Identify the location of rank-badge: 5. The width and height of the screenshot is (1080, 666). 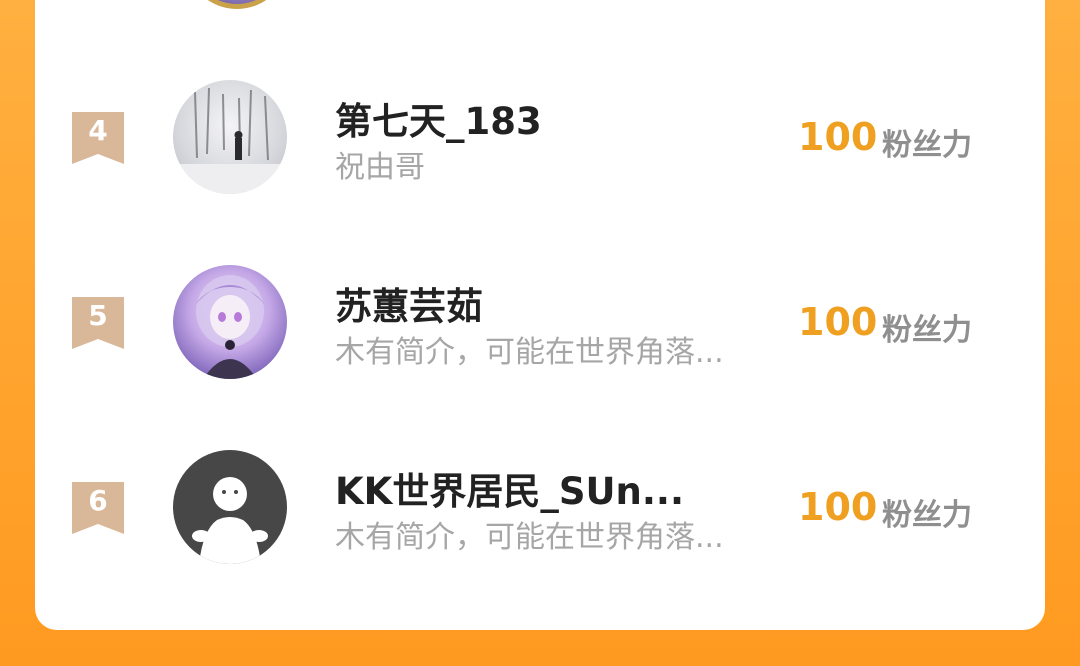
(98, 323).